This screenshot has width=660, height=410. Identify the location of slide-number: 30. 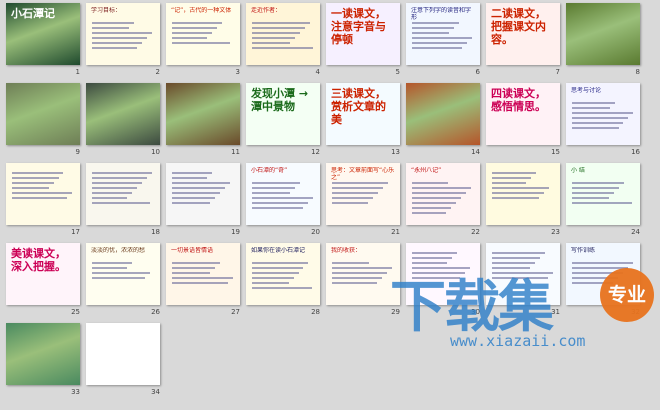
(475, 312).